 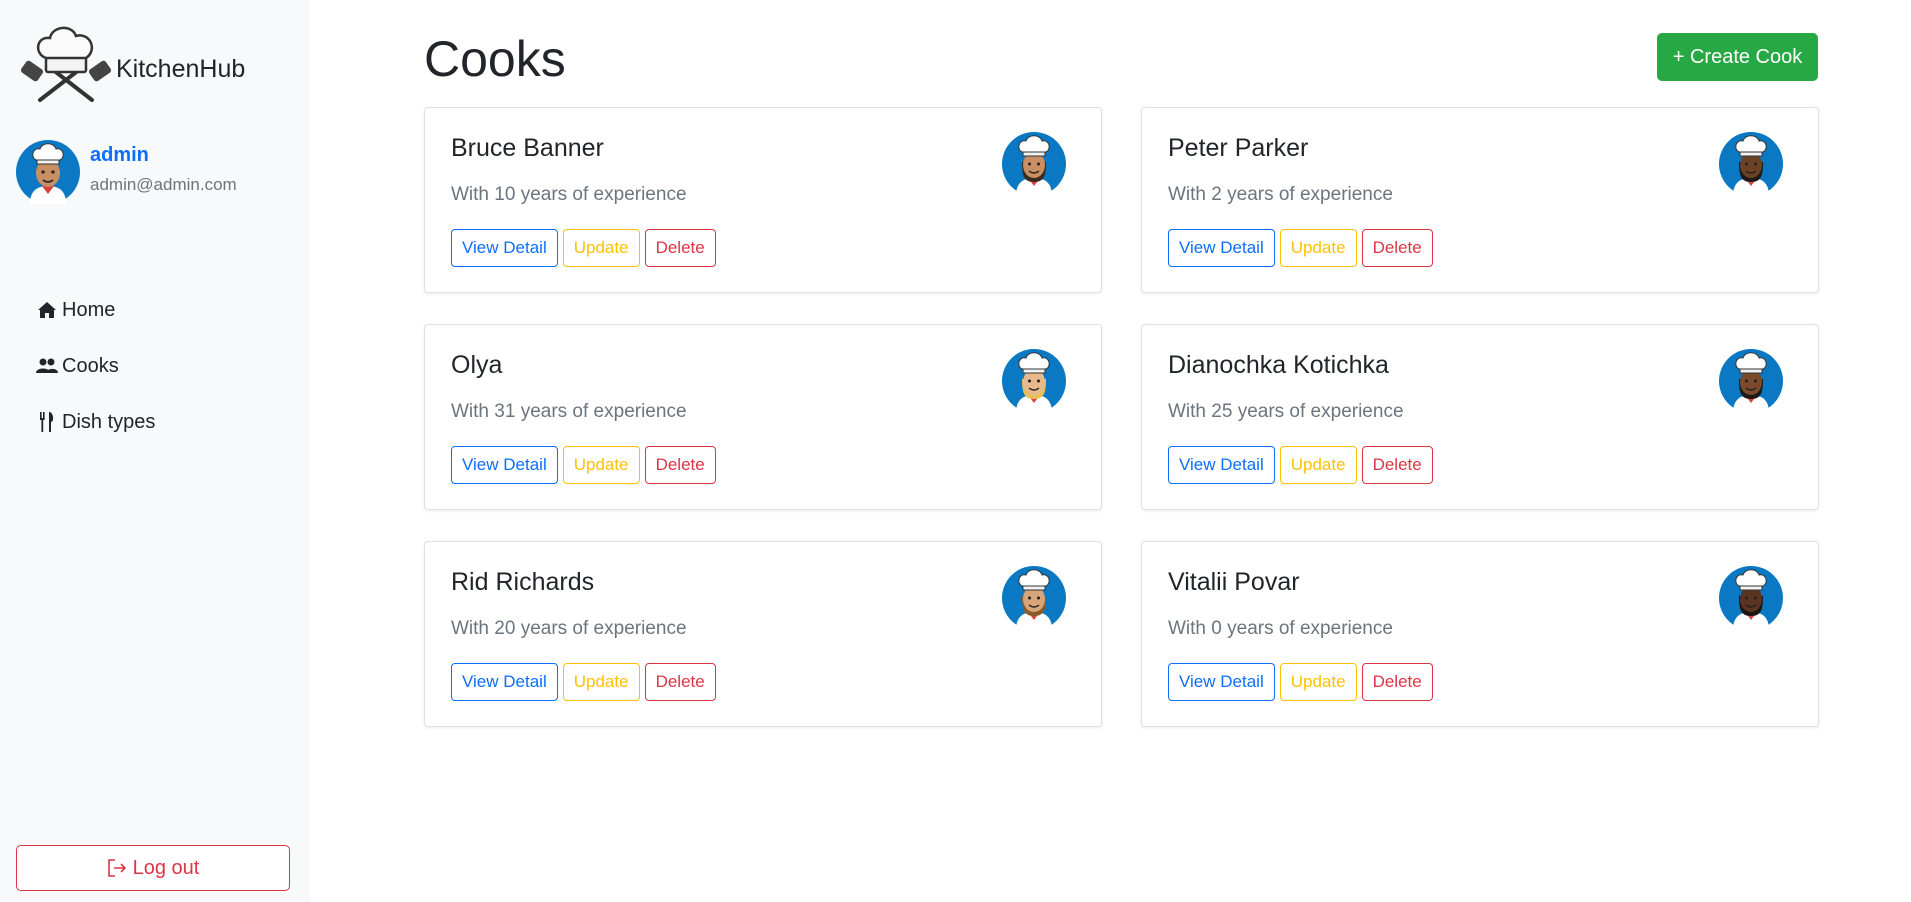 I want to click on cook-experience: With 31 years of experience, so click(x=569, y=411).